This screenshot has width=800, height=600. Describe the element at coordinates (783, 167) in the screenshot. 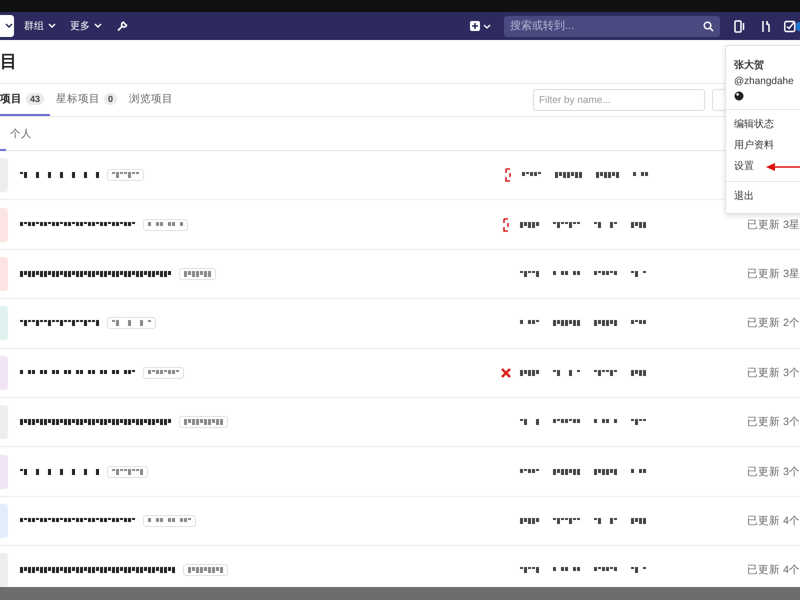

I see `pointer-arrow` at that location.